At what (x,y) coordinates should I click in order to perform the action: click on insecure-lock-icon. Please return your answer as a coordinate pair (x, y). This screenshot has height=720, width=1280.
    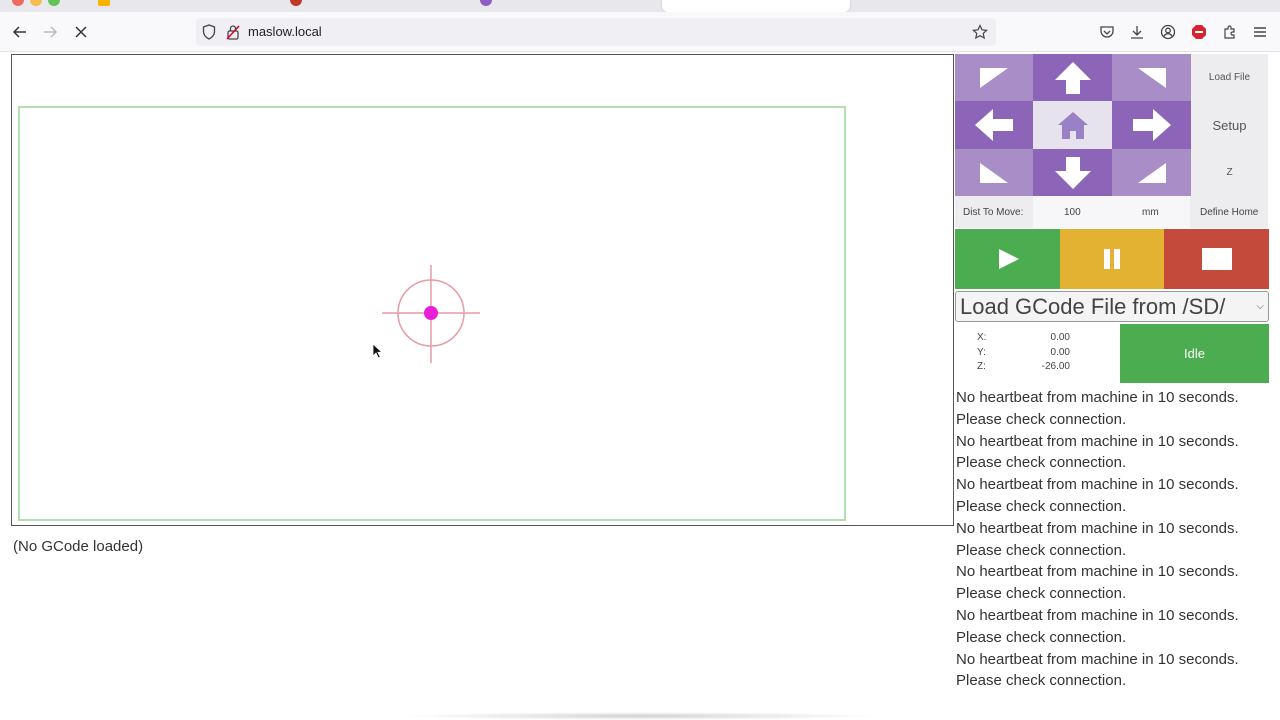
    Looking at the image, I should click on (233, 32).